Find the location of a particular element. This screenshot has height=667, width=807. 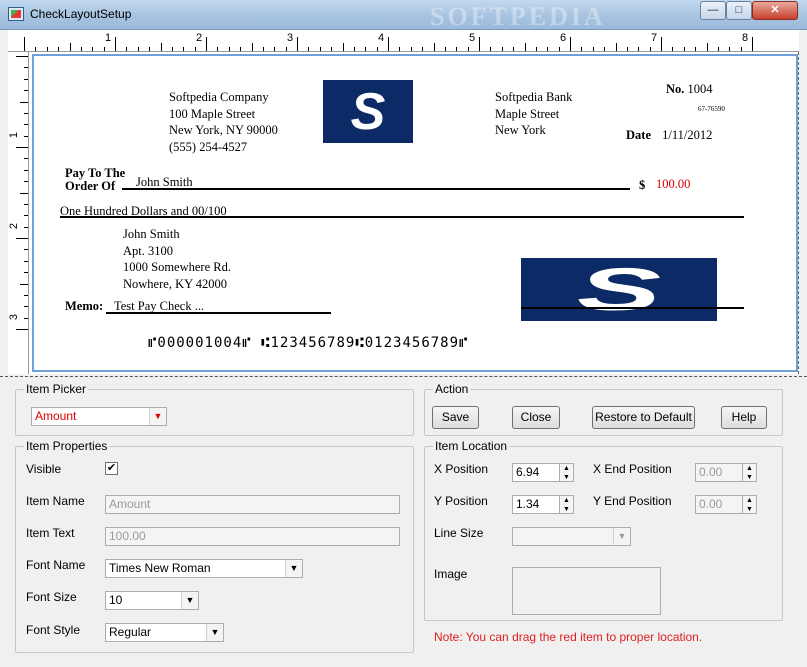

routing-fraction: 67-76590 is located at coordinates (711, 109).